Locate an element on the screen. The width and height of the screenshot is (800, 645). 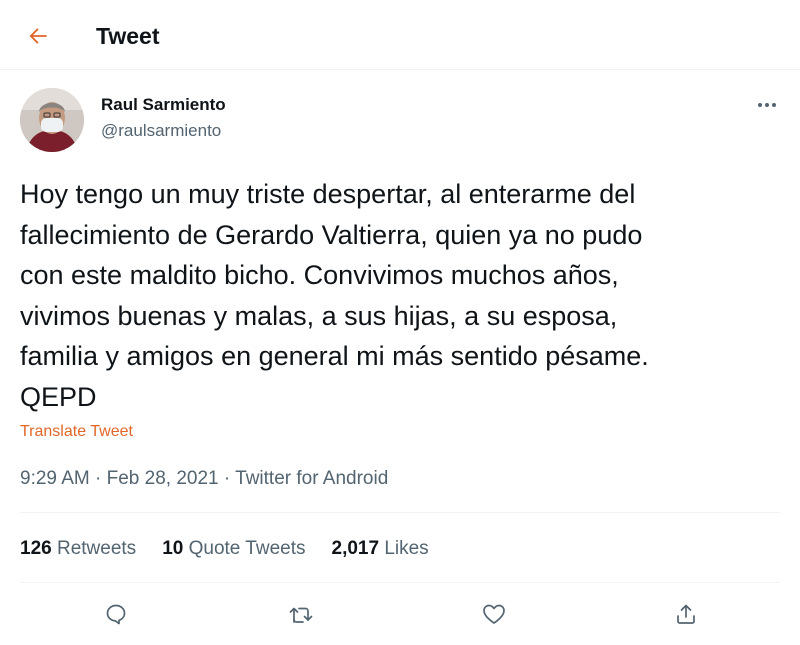
tweet-header: Tweet is located at coordinates (400, 35).